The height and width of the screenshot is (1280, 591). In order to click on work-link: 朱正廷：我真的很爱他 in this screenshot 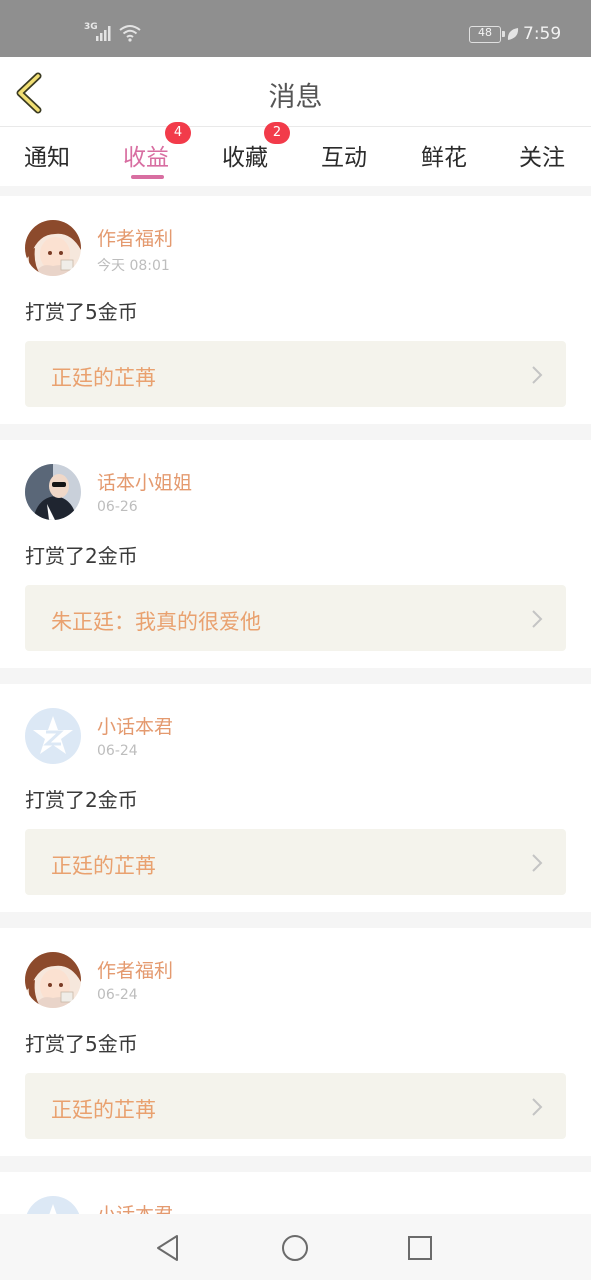, I will do `click(295, 618)`.